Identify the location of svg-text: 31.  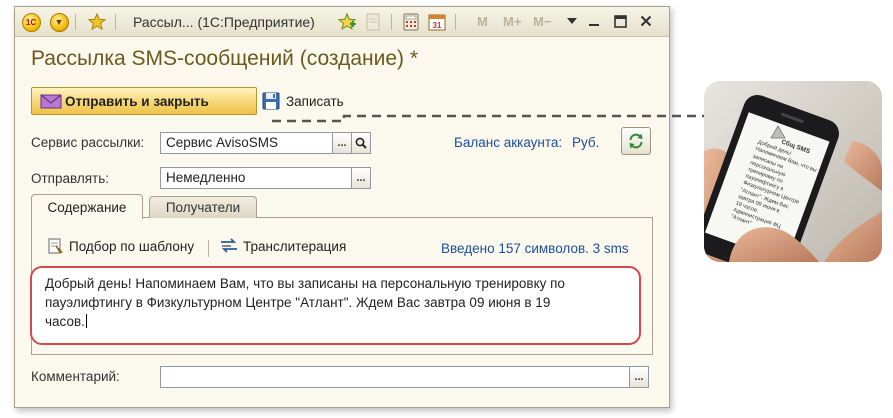
(437, 25).